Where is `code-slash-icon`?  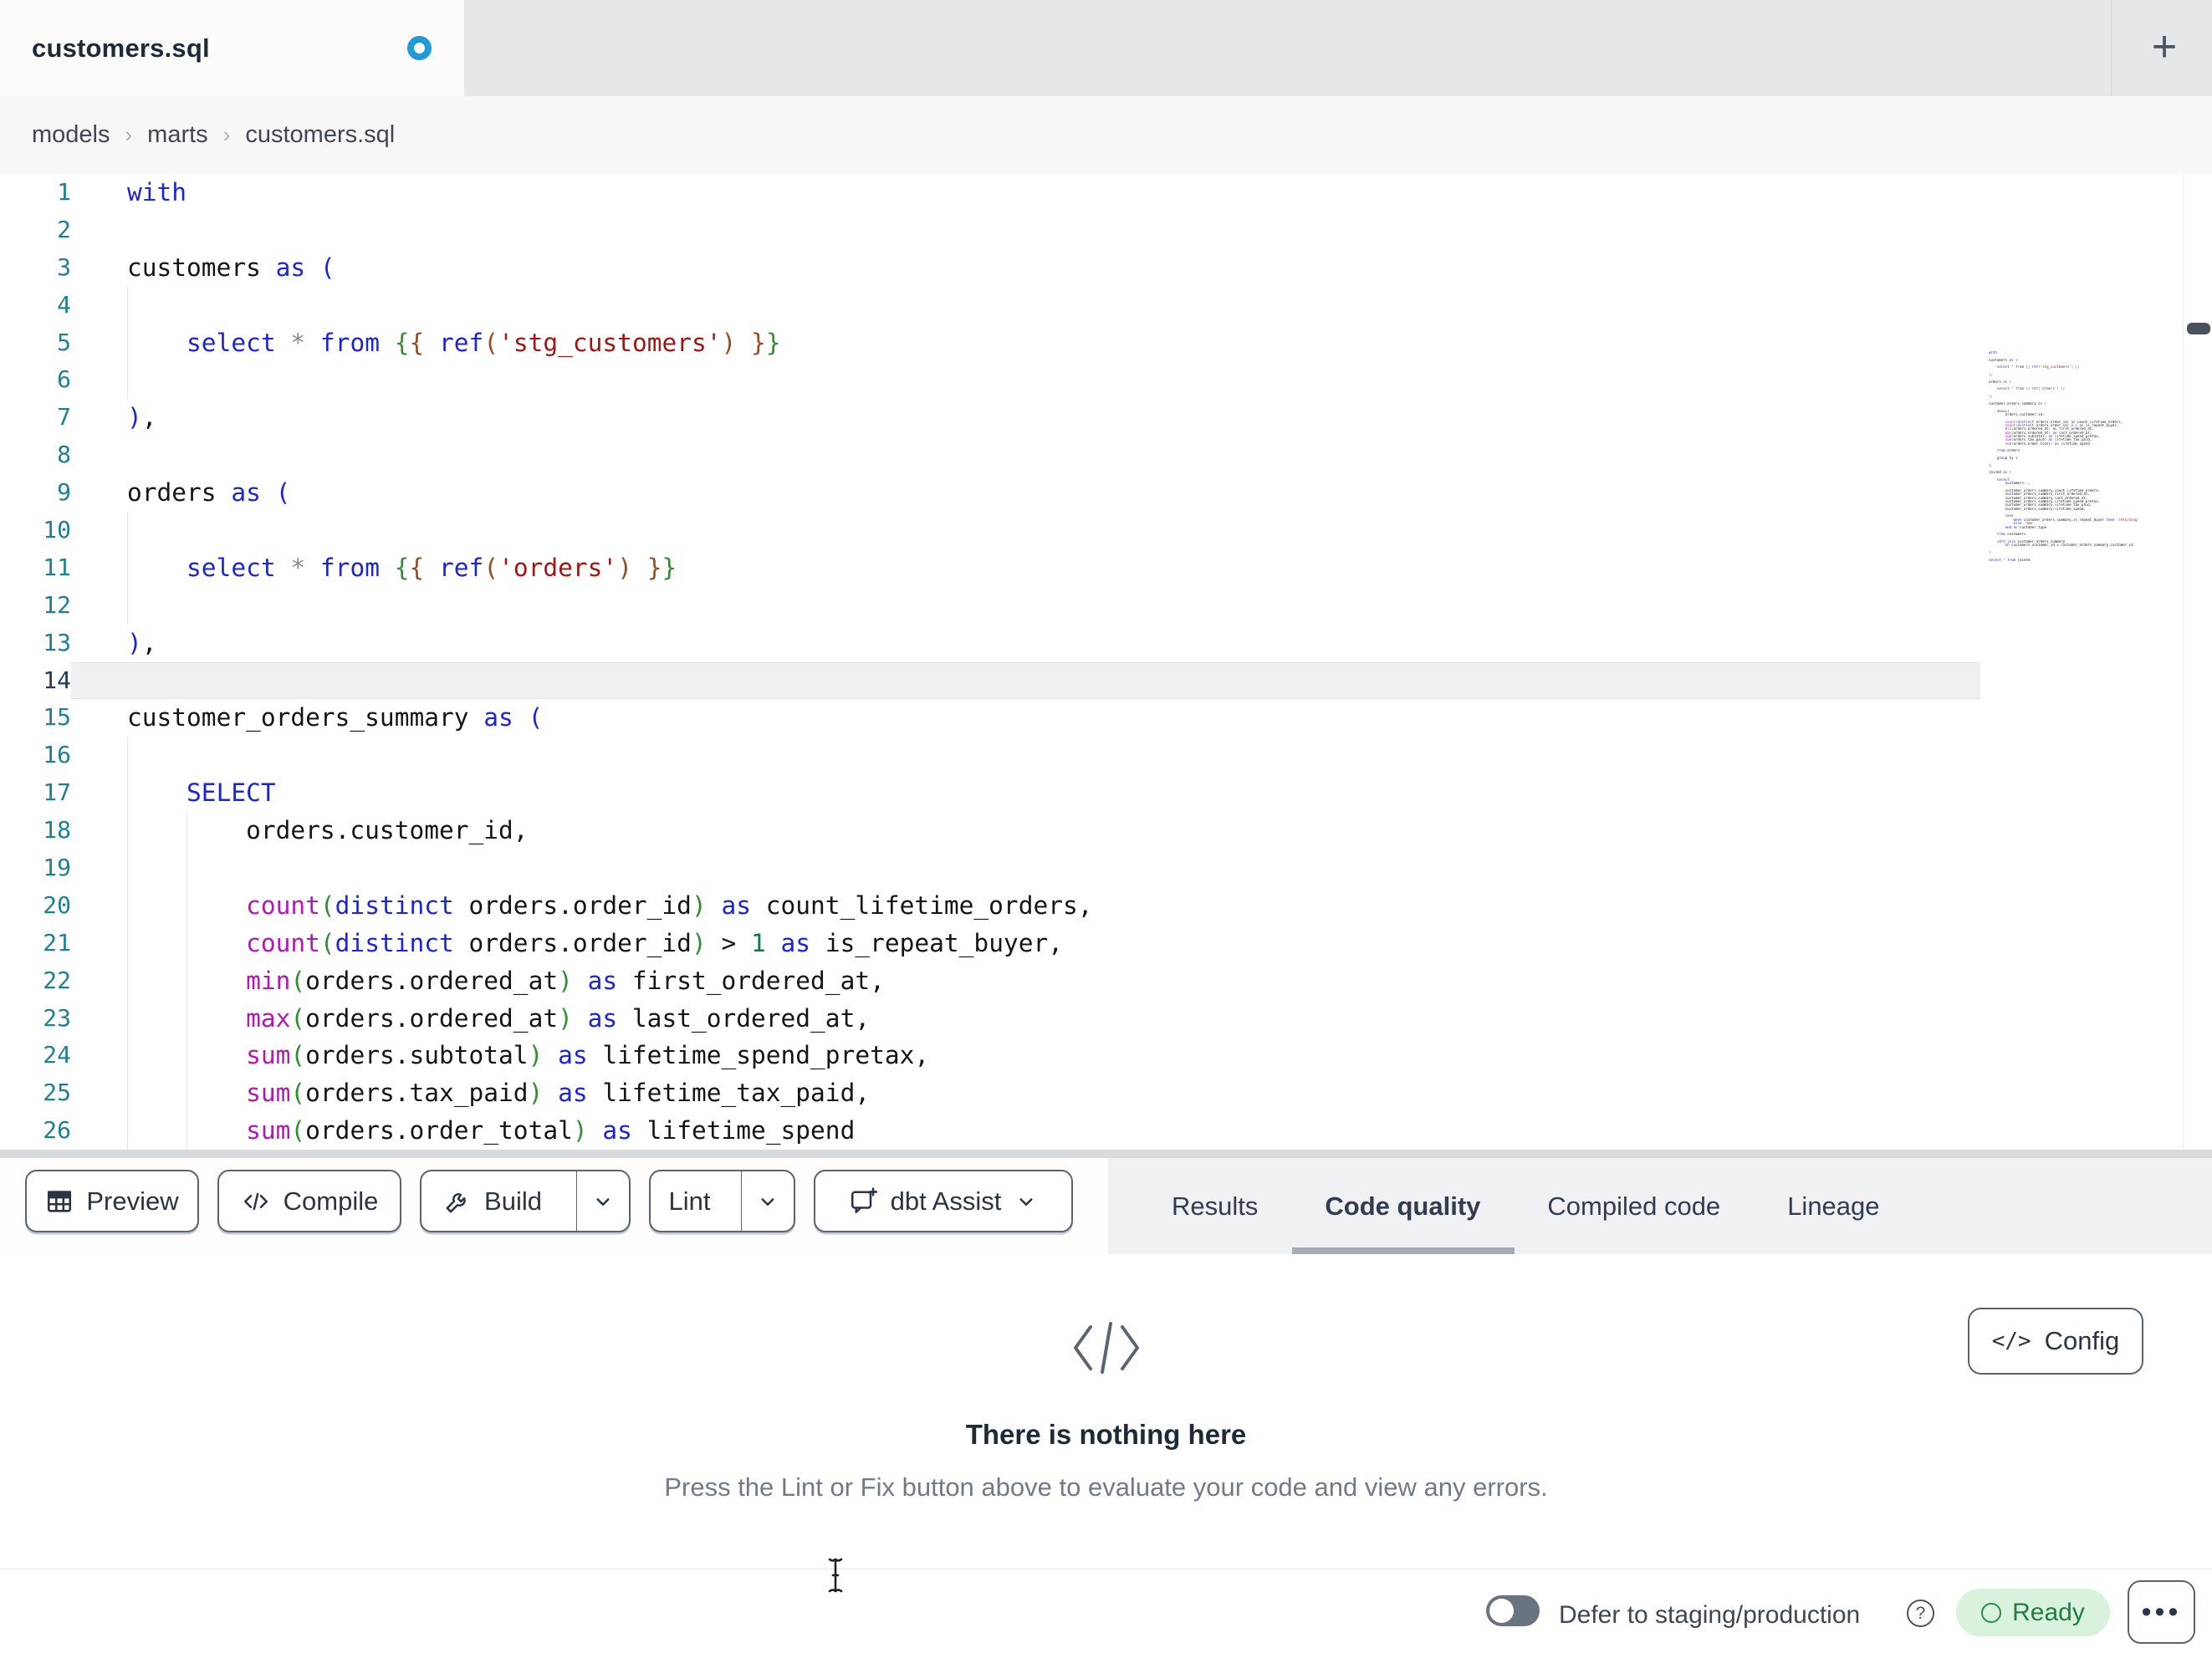 code-slash-icon is located at coordinates (1106, 1348).